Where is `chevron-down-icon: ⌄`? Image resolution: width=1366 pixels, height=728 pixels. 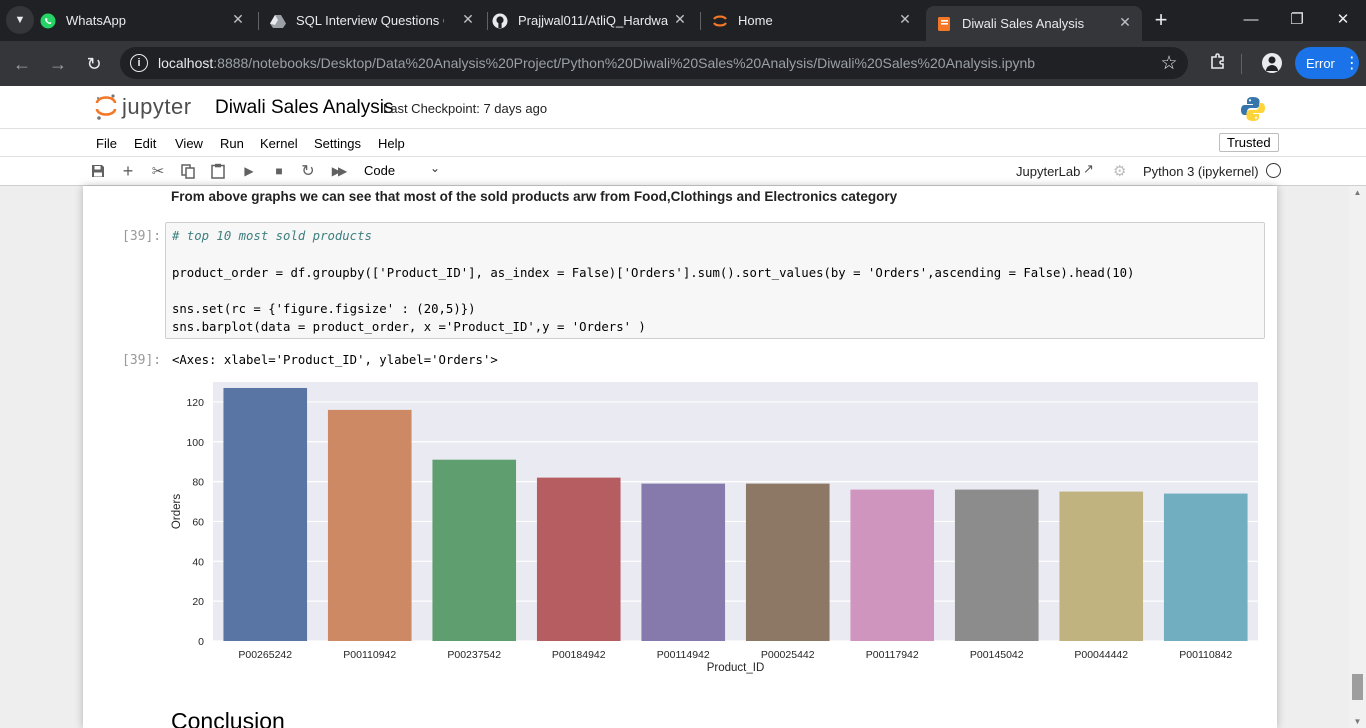
chevron-down-icon: ⌄ is located at coordinates (435, 168).